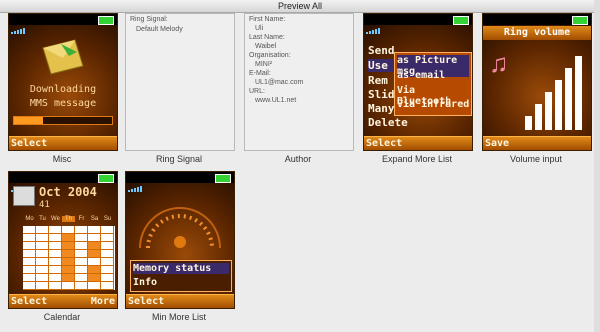  I want to click on title-bar: Preview All, so click(300, 6).